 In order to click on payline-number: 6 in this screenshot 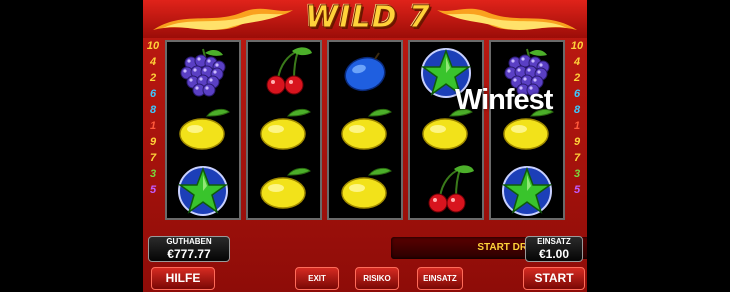, I will do `click(153, 94)`.